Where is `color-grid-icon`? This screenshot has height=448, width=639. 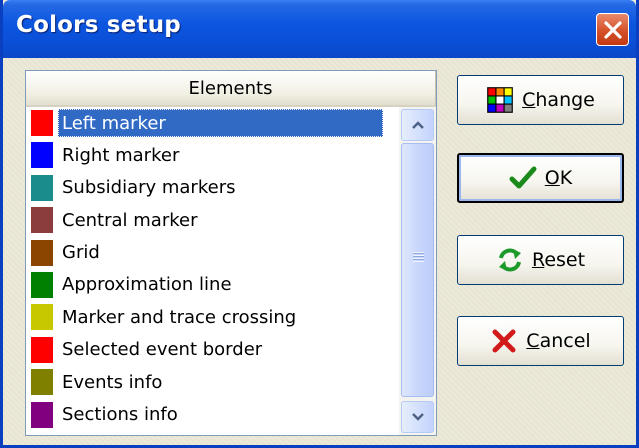
color-grid-icon is located at coordinates (500, 100).